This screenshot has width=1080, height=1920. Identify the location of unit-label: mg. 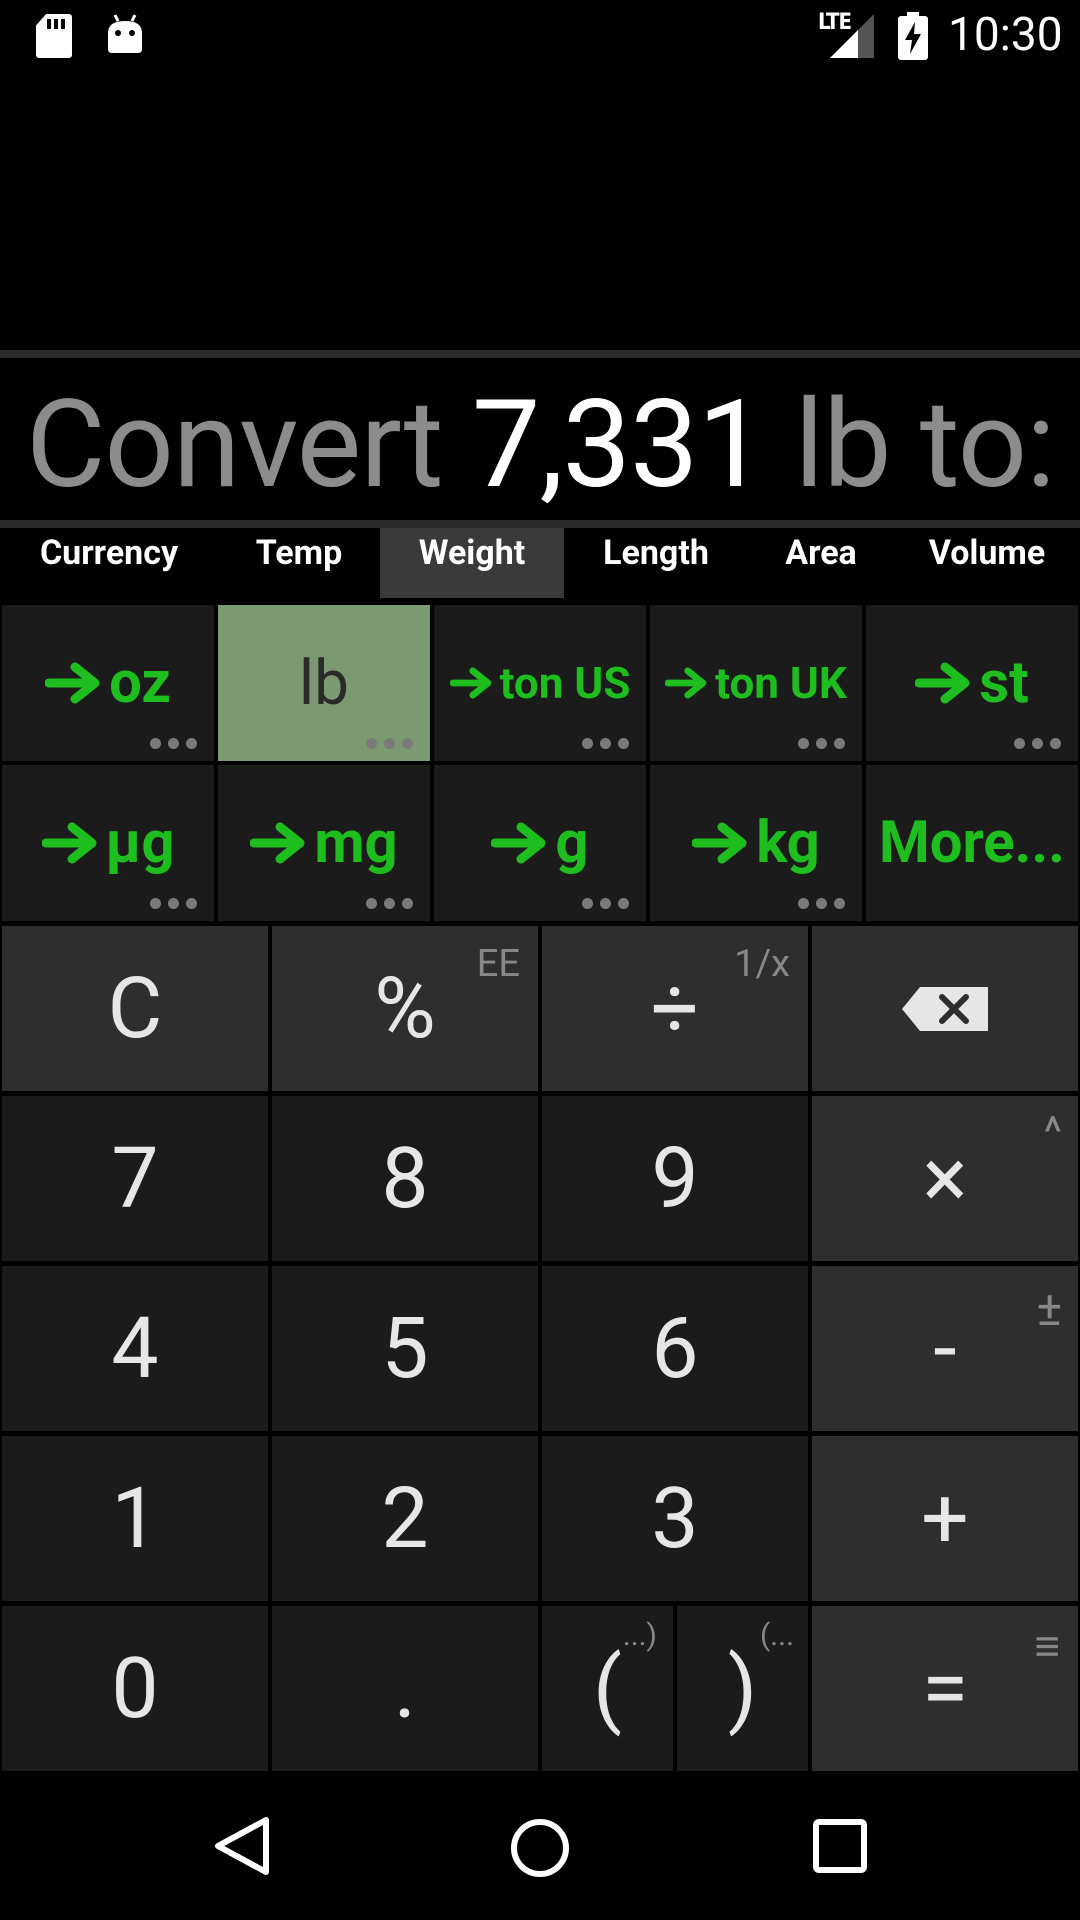
(356, 843).